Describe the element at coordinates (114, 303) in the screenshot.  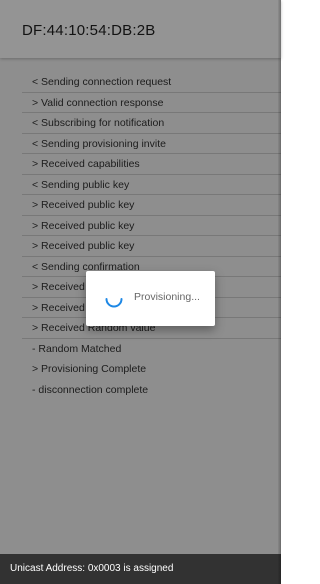
I see `spinner-icon` at that location.